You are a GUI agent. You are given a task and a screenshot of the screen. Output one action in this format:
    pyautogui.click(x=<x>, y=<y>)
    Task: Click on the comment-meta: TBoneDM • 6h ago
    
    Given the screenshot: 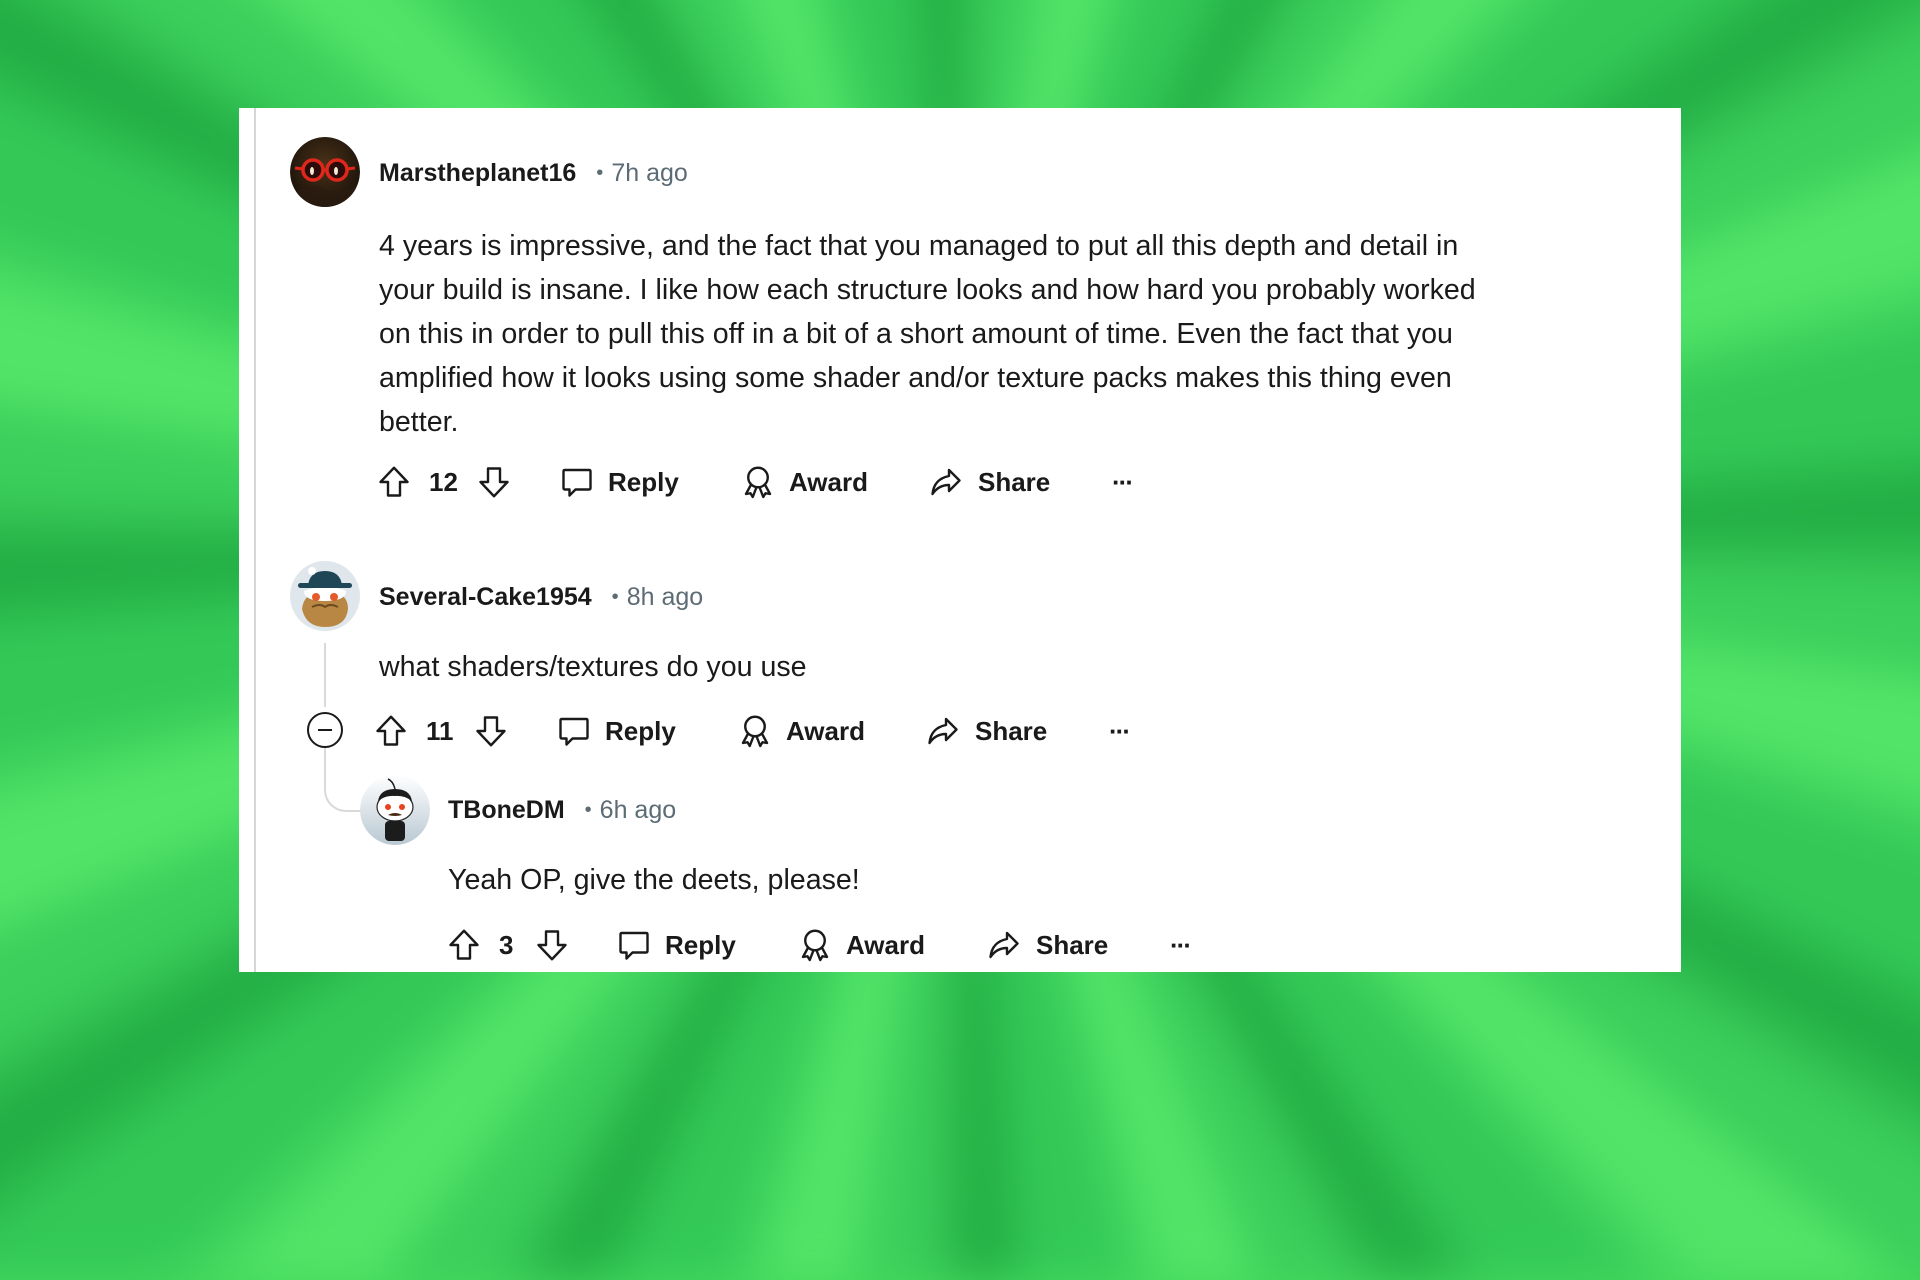 What is the action you would take?
    pyautogui.click(x=562, y=810)
    